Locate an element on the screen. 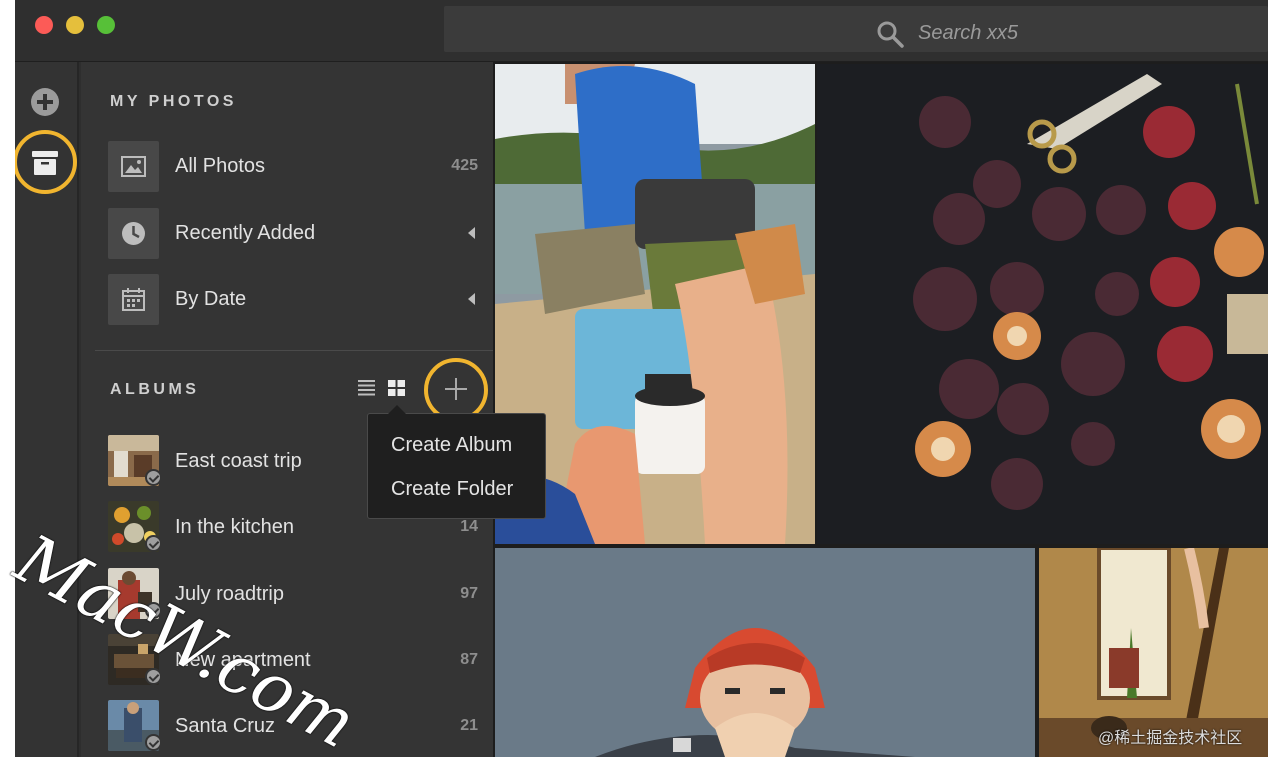  photo-tile is located at coordinates (765, 652).